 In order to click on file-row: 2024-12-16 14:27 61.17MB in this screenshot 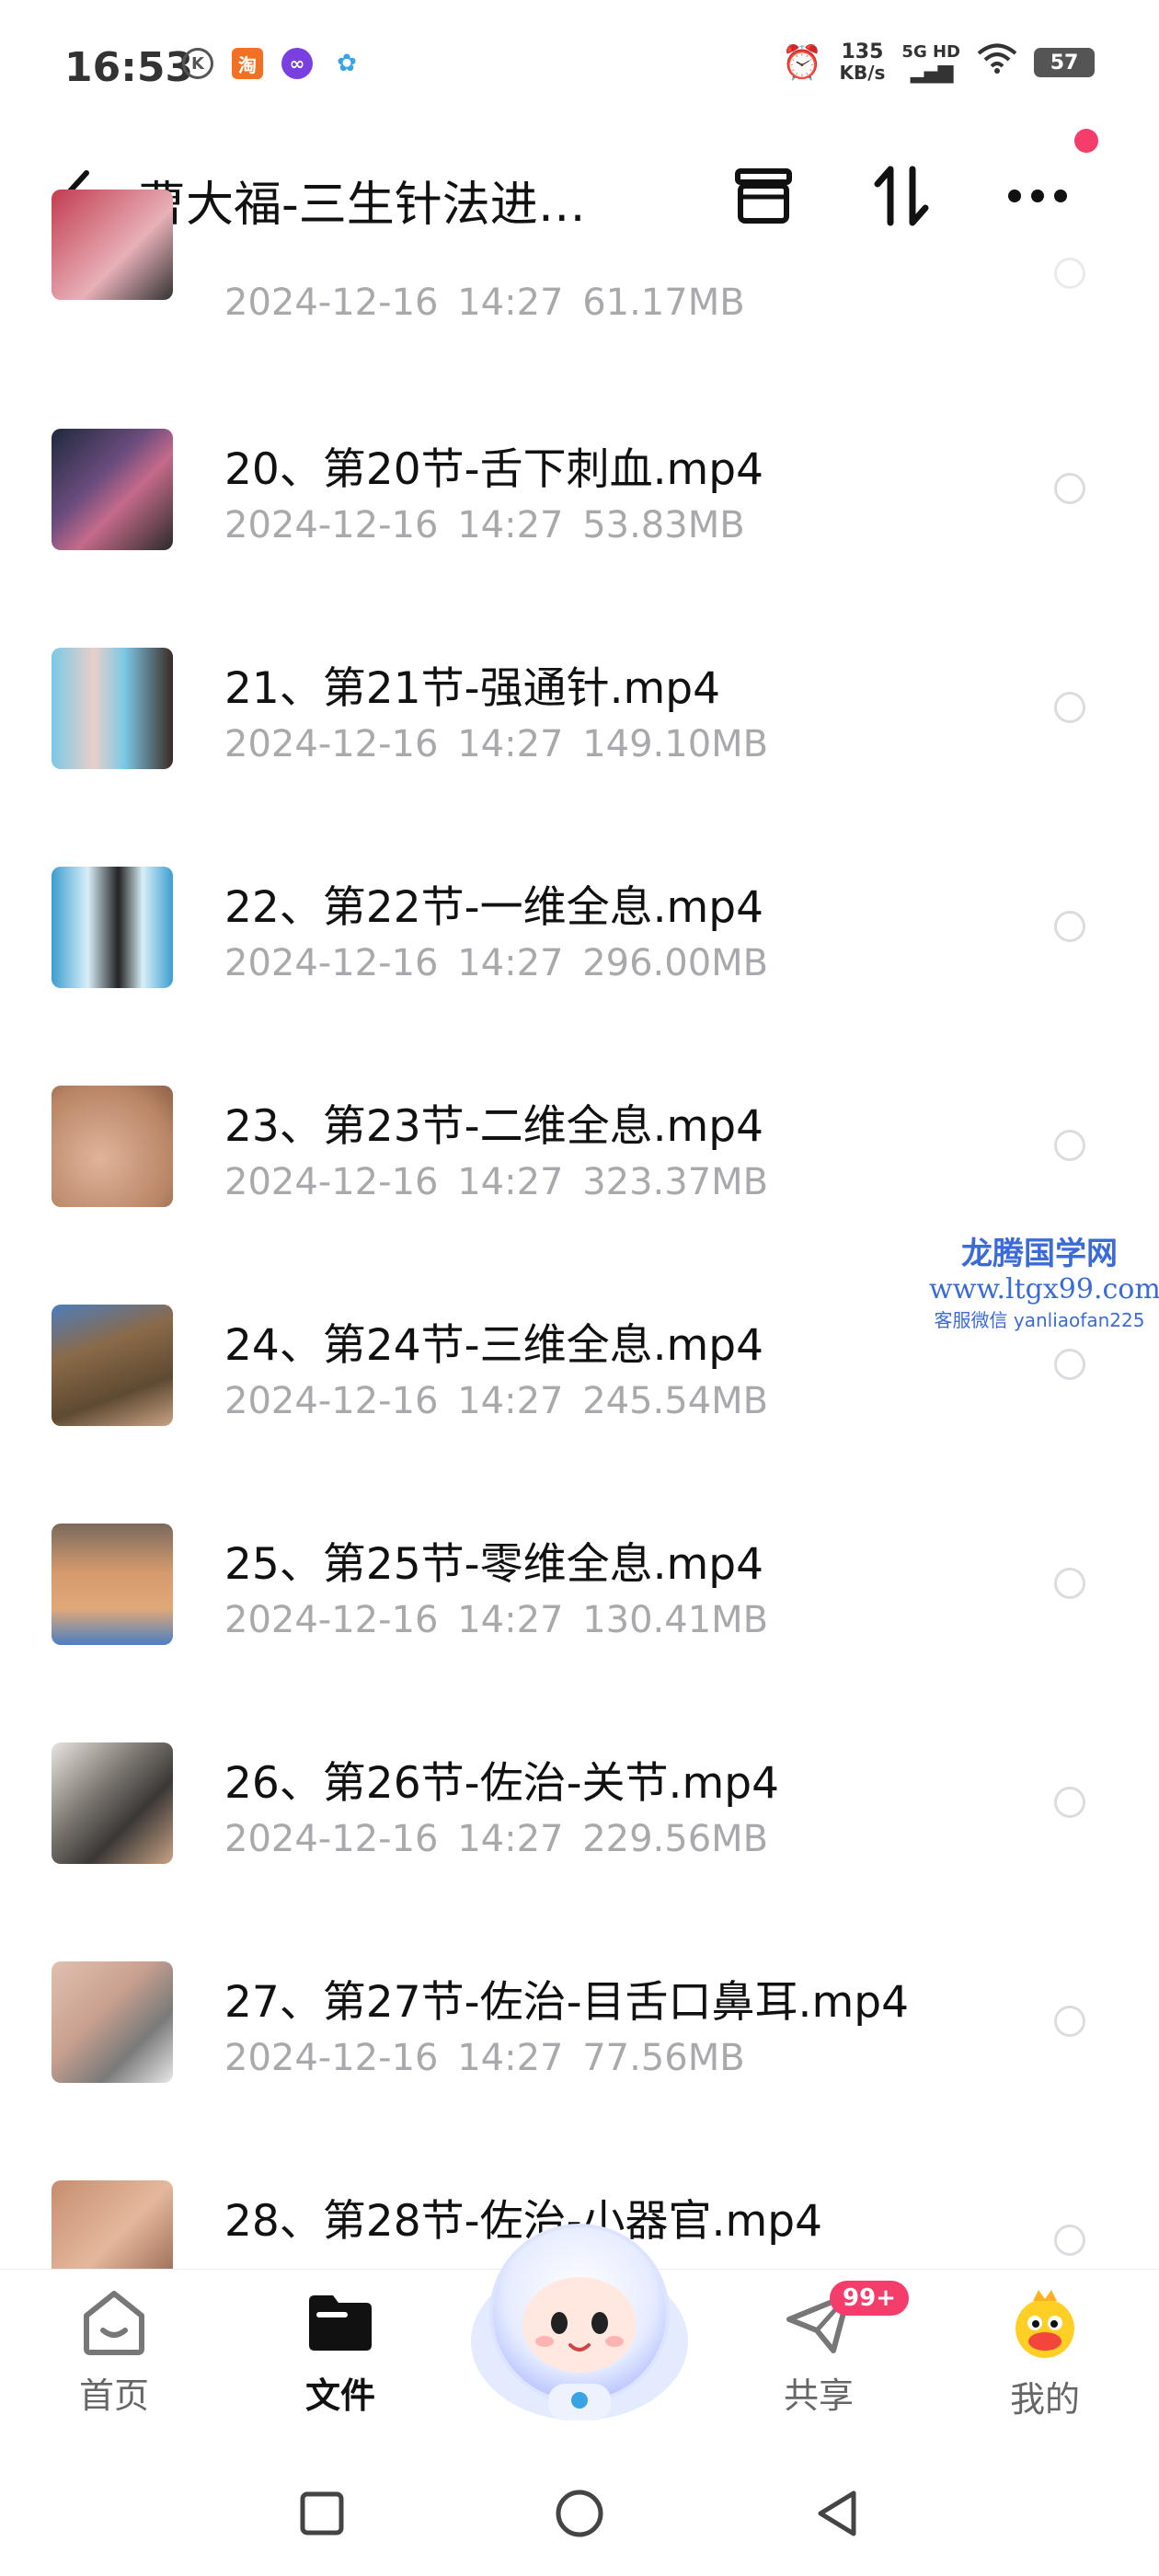, I will do `click(579, 315)`.